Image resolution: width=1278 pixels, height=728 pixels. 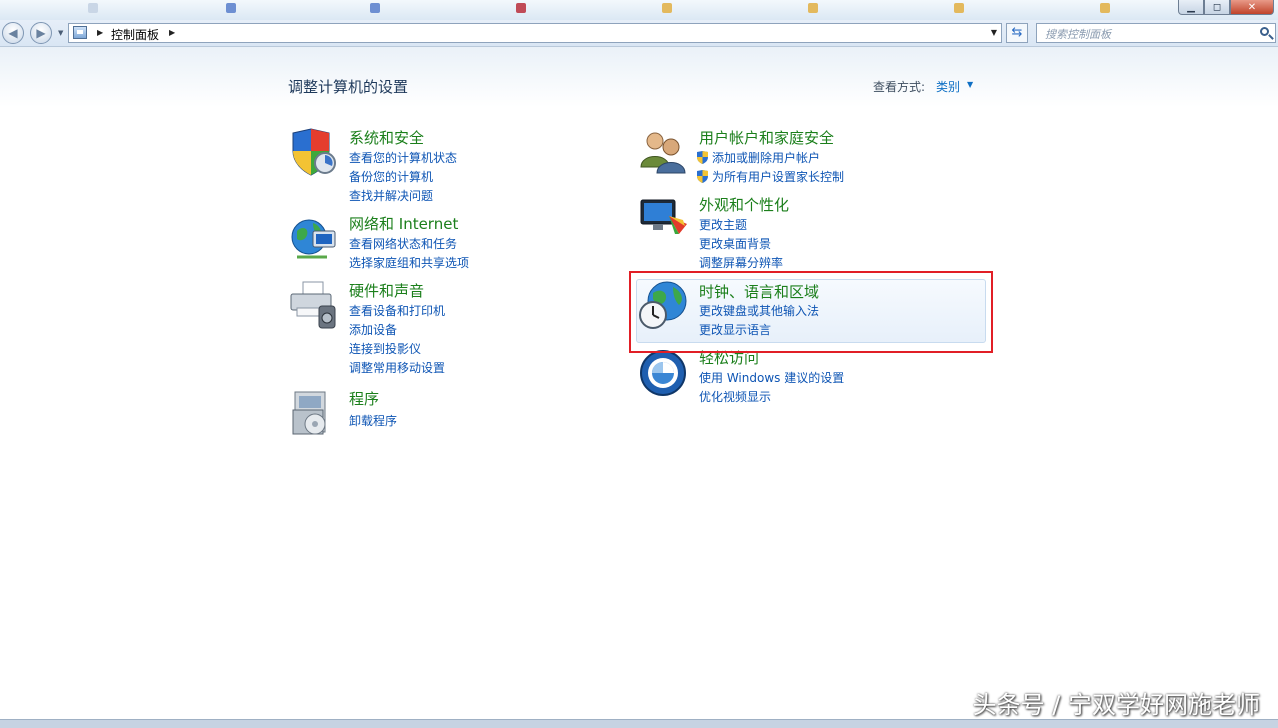 I want to click on address-bar: ▶ 控制面板 ▶ ▼, so click(x=535, y=33).